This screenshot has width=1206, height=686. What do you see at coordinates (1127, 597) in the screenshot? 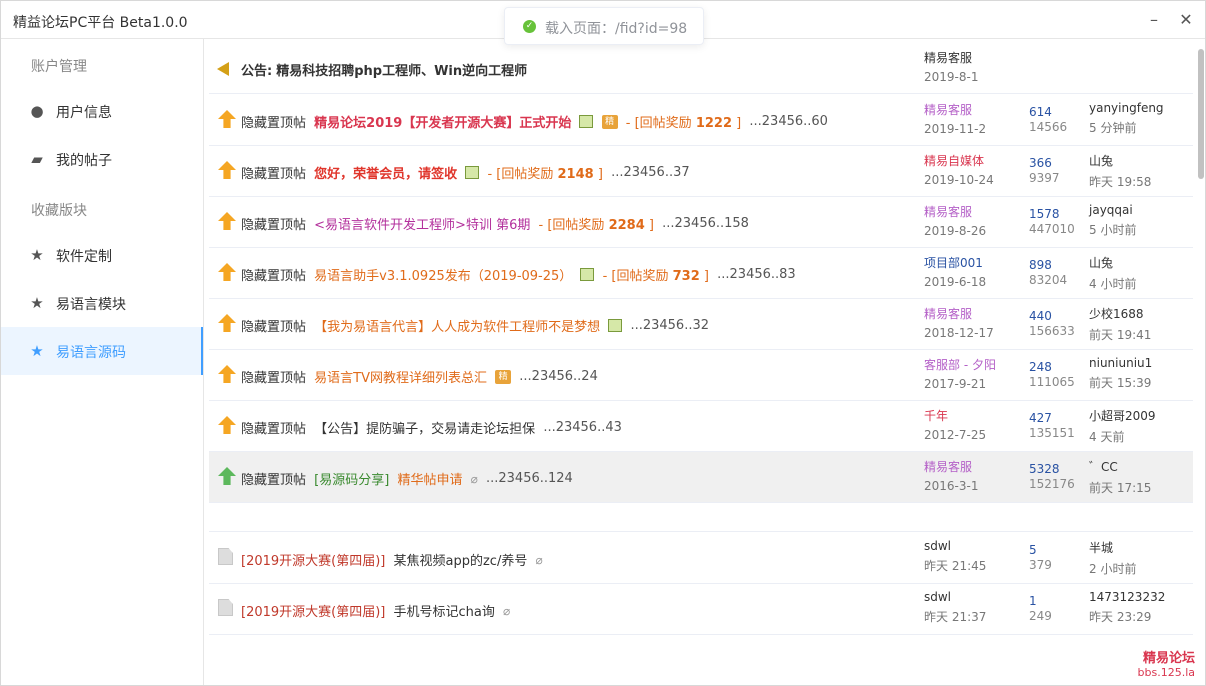
I see `last-reply-user: 1473123232` at bounding box center [1127, 597].